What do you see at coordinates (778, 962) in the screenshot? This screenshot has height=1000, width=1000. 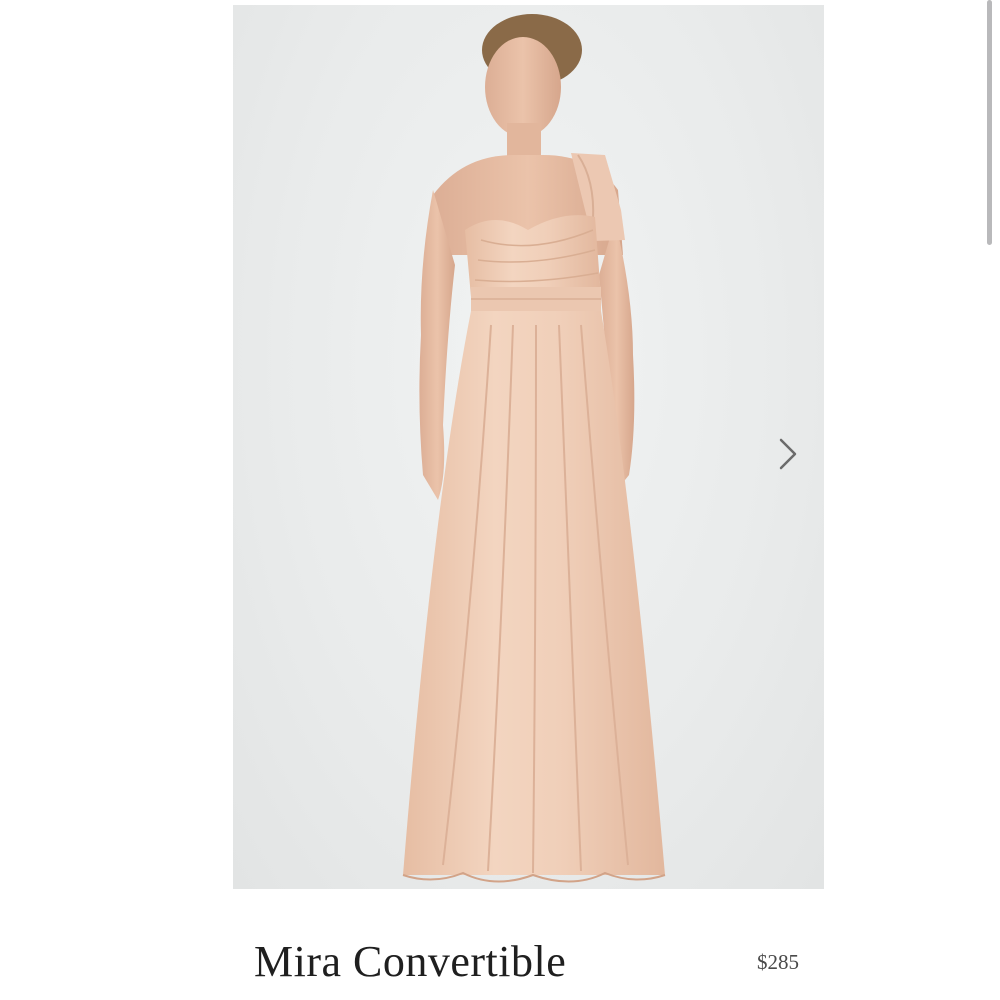 I see `product-price: $285` at bounding box center [778, 962].